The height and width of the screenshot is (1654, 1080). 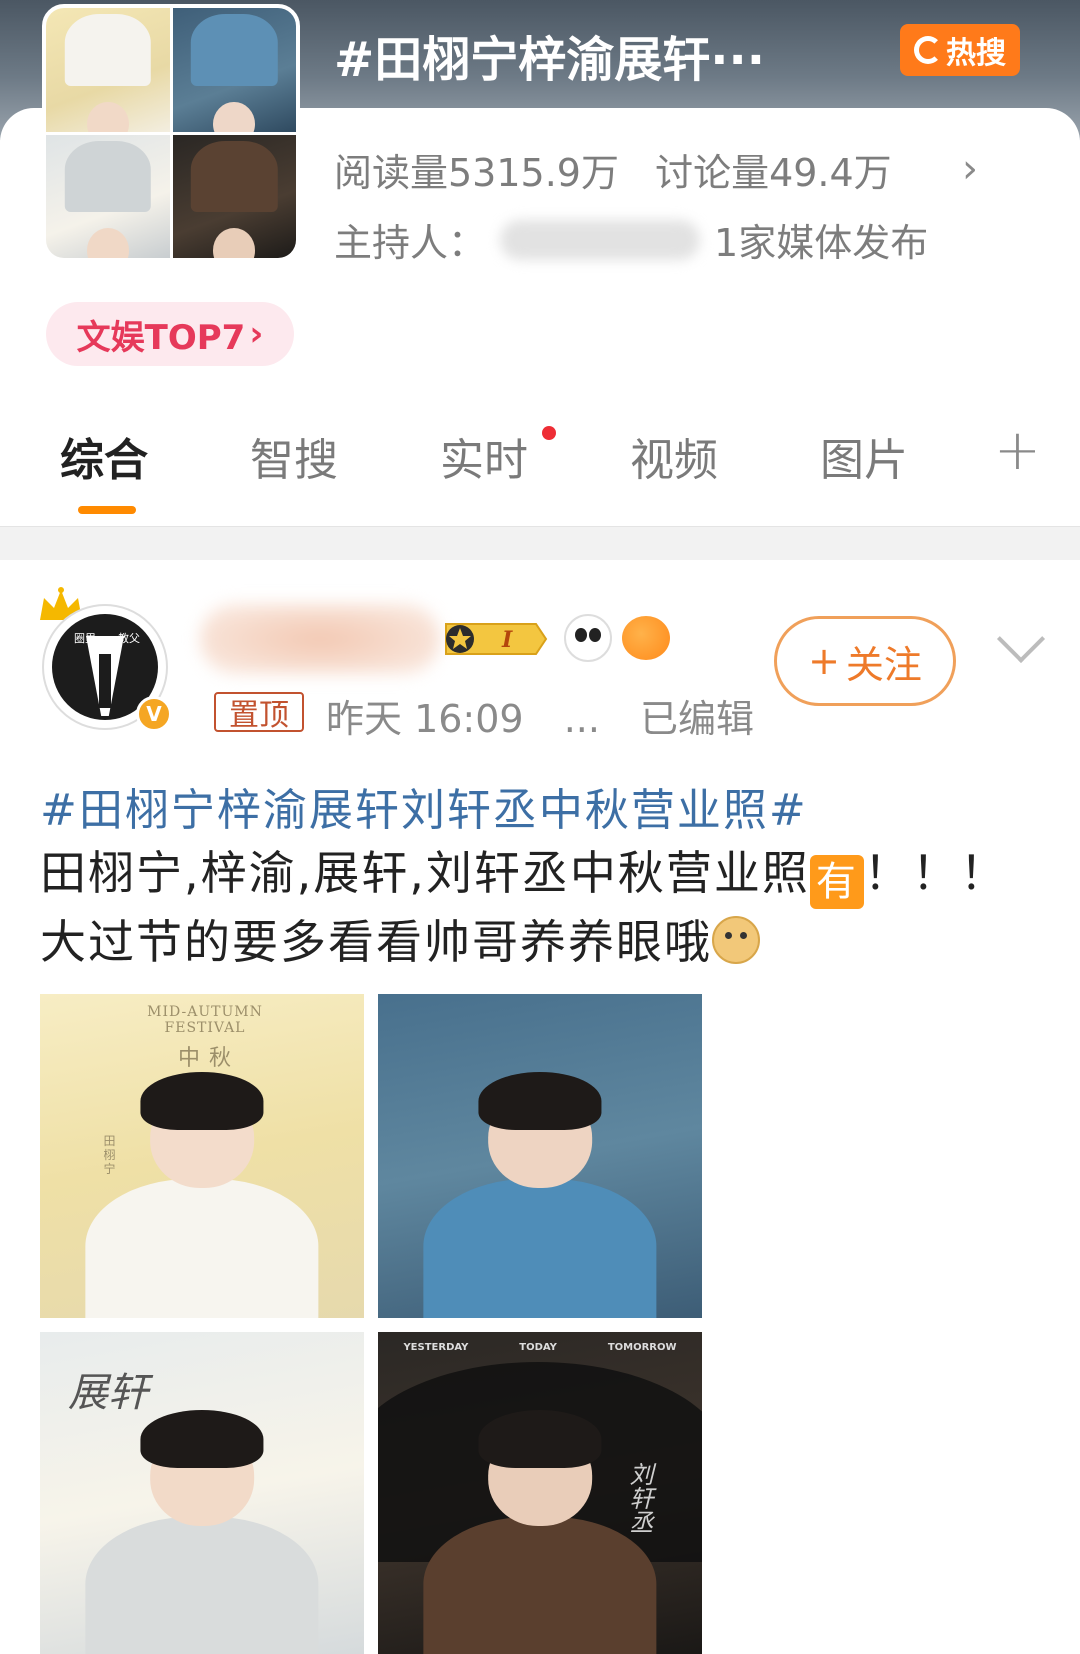 I want to click on hot-search-icon, so click(x=928, y=50).